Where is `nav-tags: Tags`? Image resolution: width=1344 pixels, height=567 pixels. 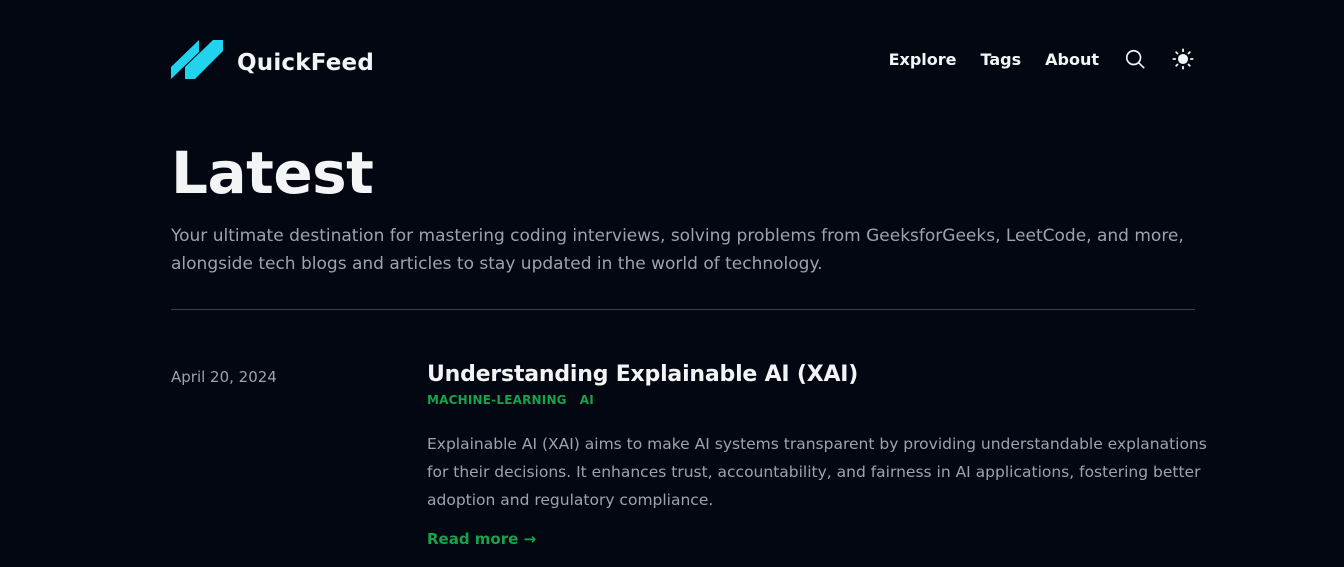 nav-tags: Tags is located at coordinates (1001, 59).